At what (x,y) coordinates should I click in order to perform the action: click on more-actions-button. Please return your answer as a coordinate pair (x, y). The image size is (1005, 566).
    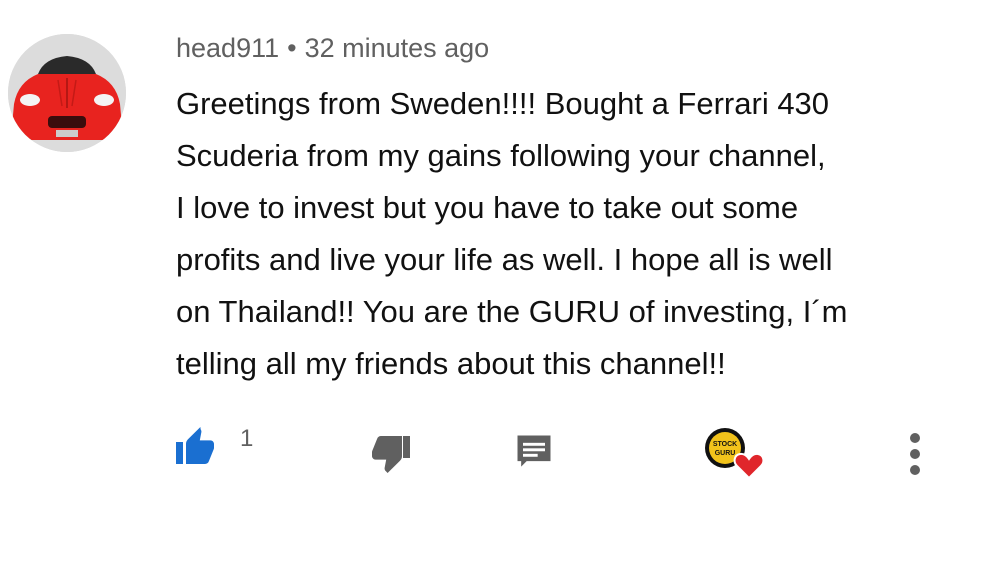
    Looking at the image, I should click on (915, 454).